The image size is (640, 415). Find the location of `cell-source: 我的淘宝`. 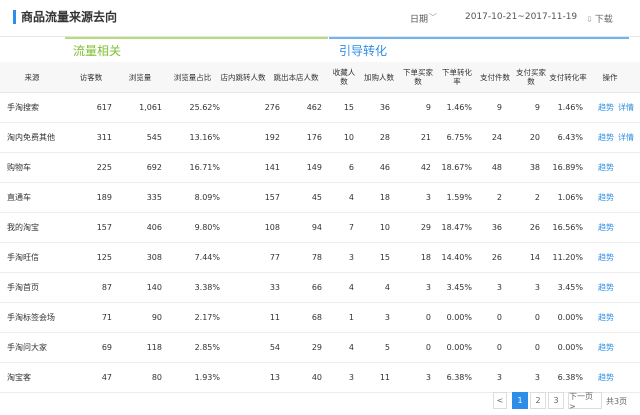

cell-source: 我的淘宝 is located at coordinates (23, 227).